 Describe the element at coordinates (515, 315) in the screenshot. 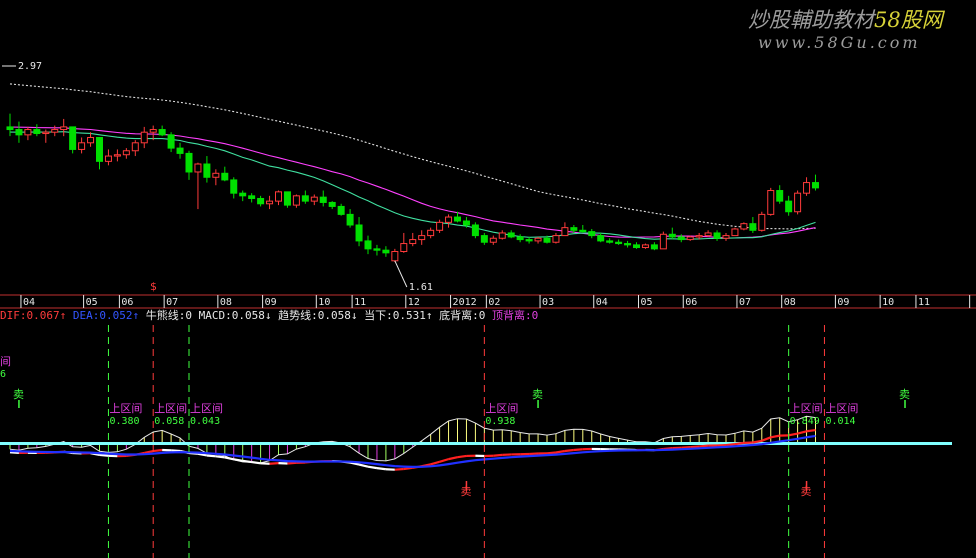

I see `status-item: 顶背离:0` at that location.